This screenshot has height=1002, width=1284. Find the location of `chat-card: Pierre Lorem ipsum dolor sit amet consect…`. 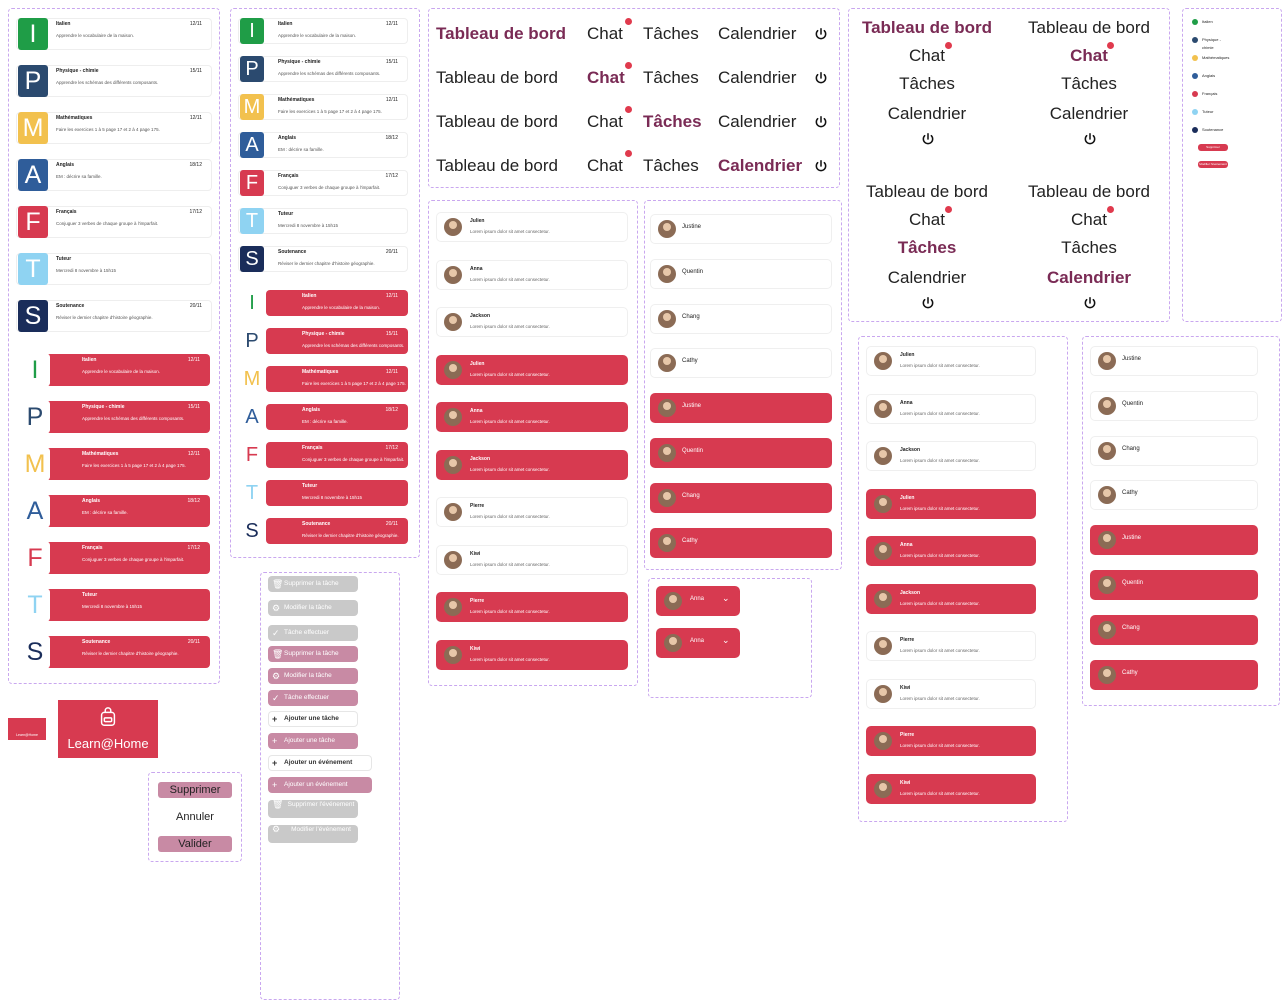

chat-card: Pierre Lorem ipsum dolor sit amet consect… is located at coordinates (951, 741).